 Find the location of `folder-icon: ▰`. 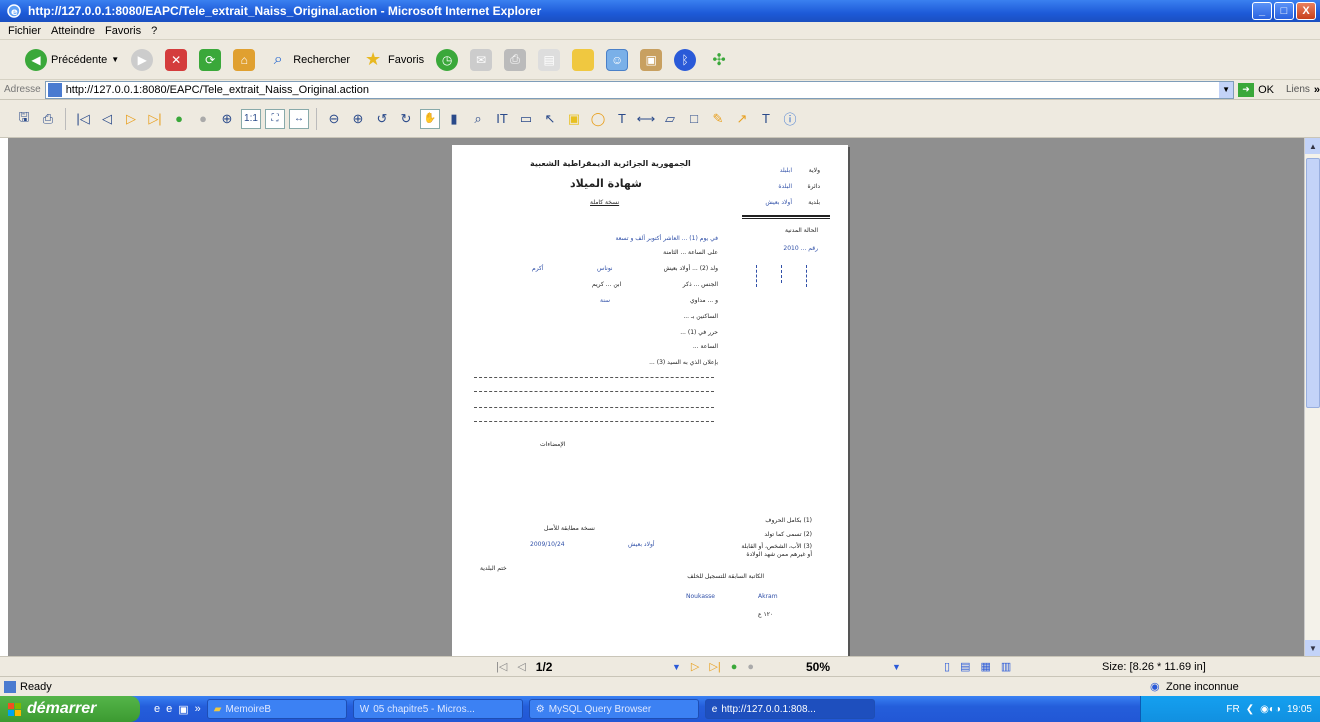

folder-icon: ▰ is located at coordinates (217, 709).